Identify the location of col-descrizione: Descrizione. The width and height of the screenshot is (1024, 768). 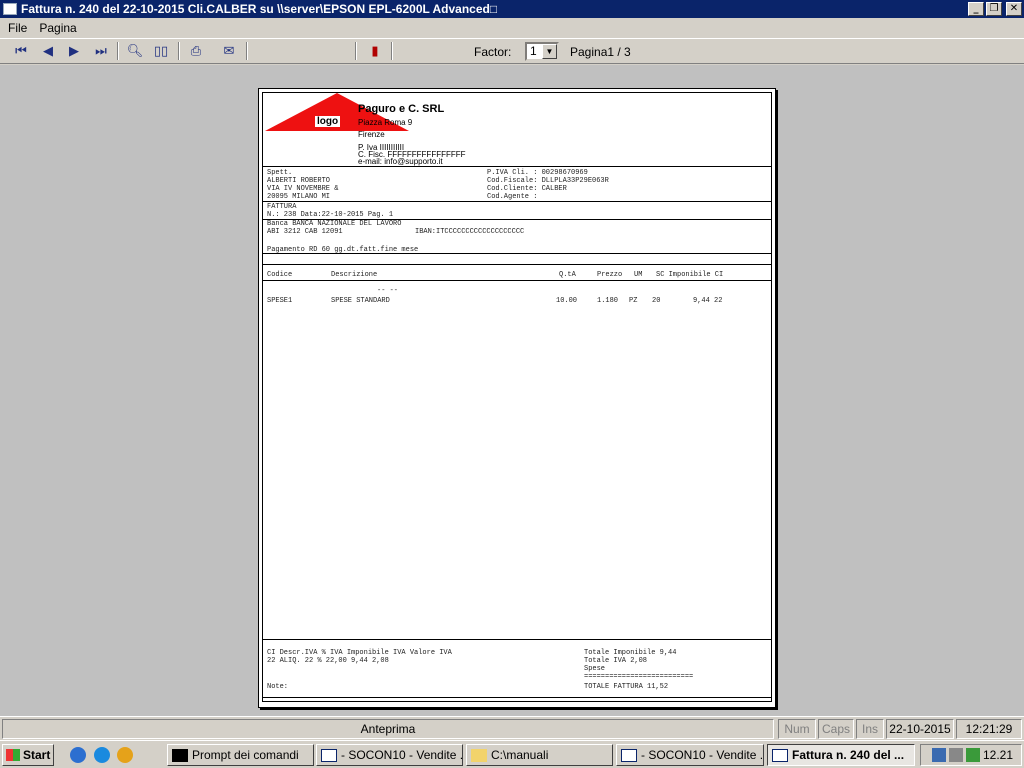
(354, 275).